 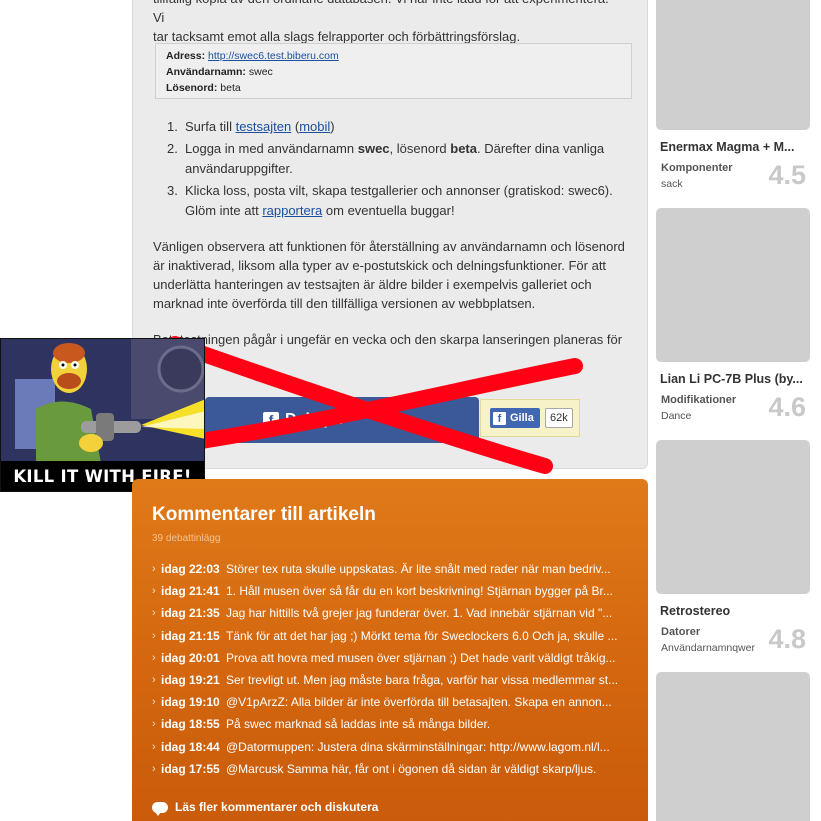 I want to click on password-value: beta, so click(x=230, y=88).